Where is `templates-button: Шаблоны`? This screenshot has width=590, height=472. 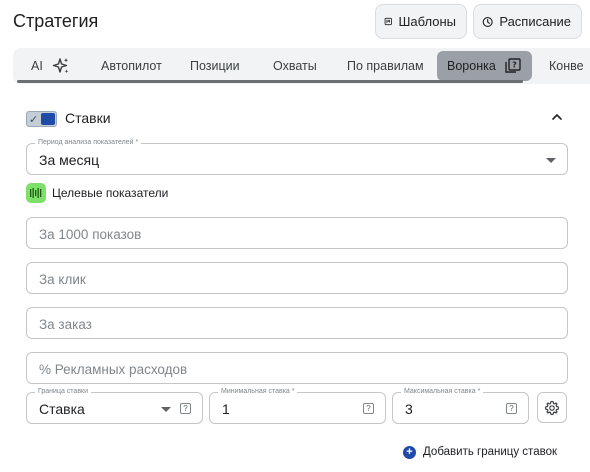
templates-button: Шаблоны is located at coordinates (421, 21).